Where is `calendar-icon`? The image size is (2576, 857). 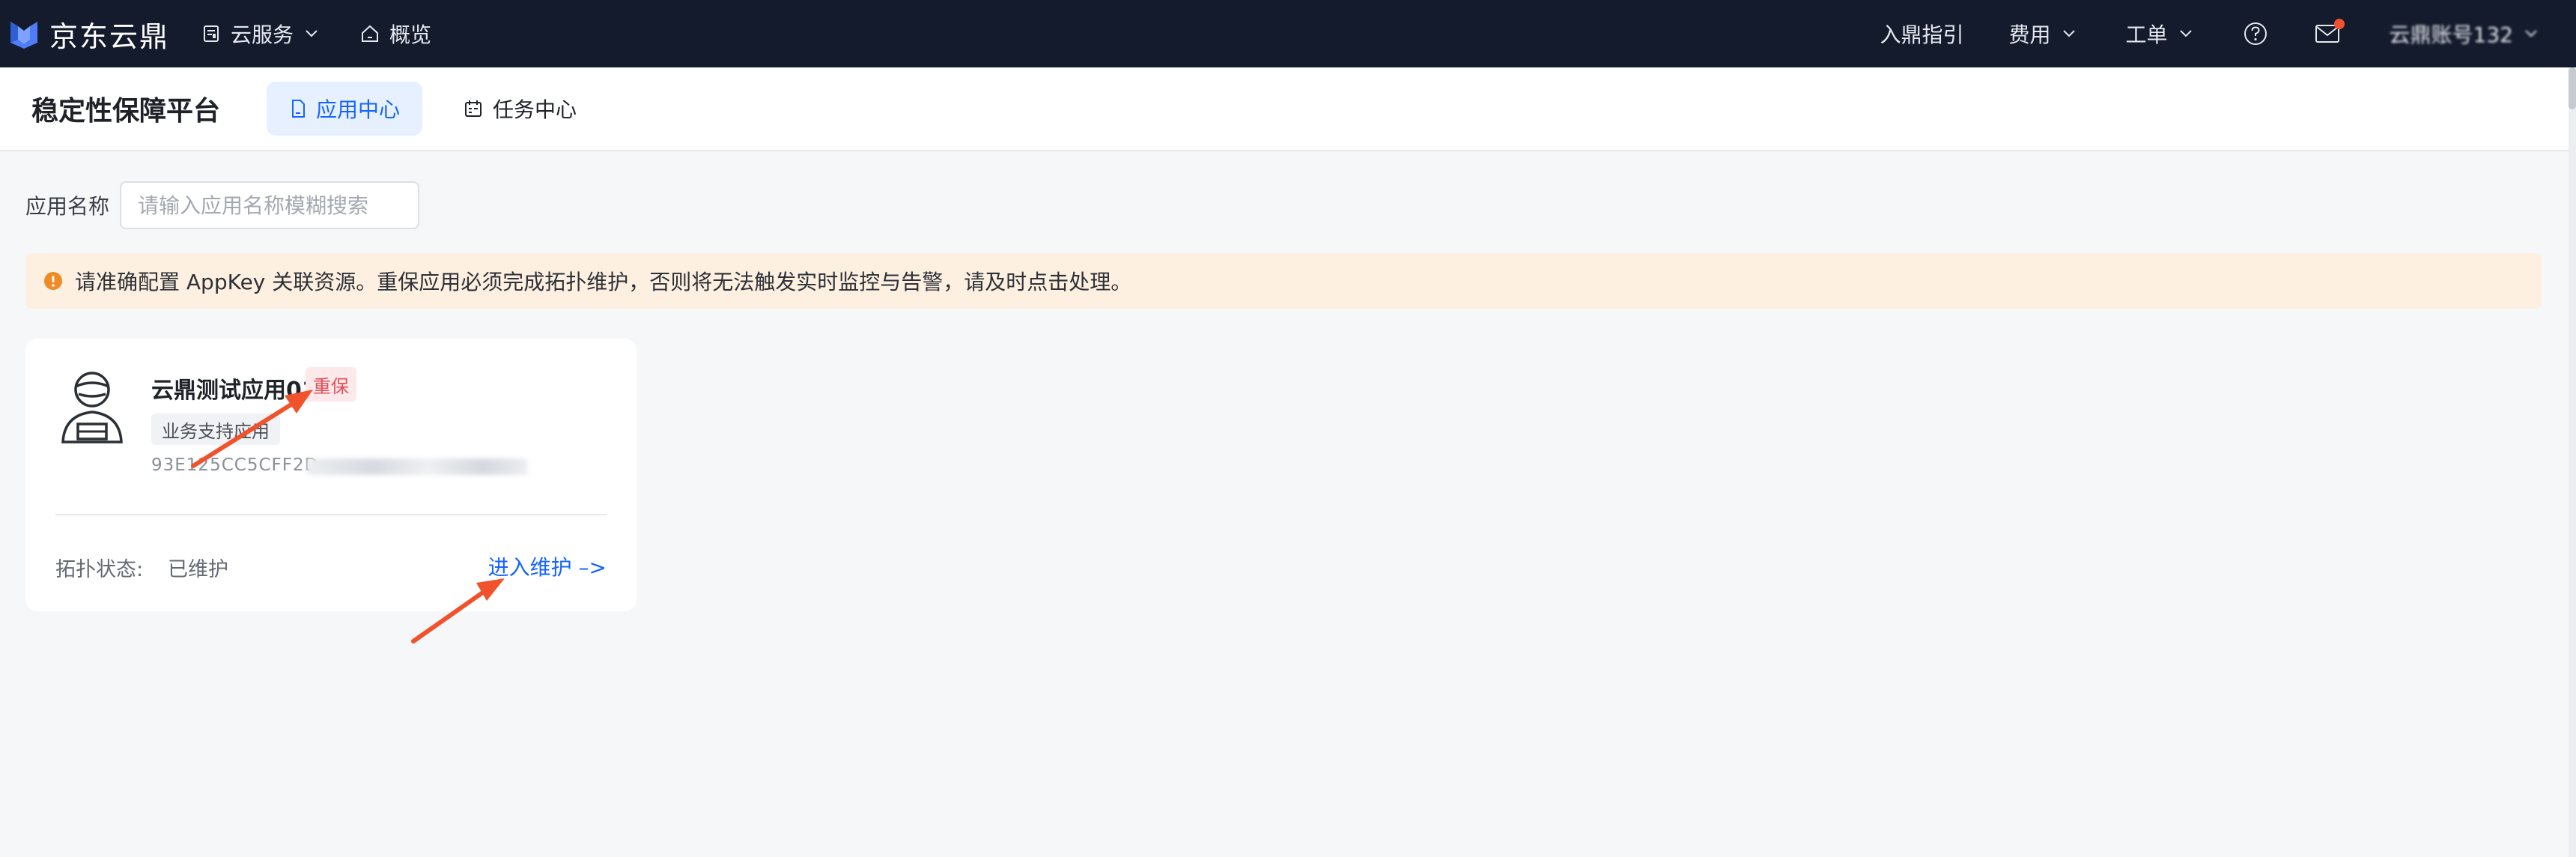
calendar-icon is located at coordinates (473, 109).